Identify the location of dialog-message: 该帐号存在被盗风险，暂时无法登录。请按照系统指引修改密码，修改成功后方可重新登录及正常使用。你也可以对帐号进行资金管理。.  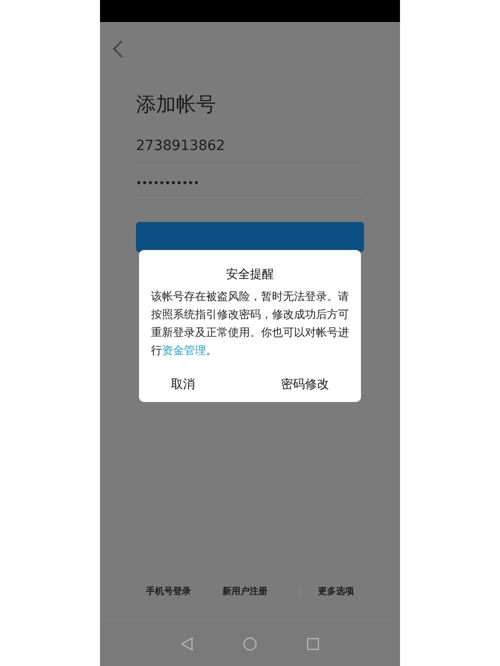
(250, 324).